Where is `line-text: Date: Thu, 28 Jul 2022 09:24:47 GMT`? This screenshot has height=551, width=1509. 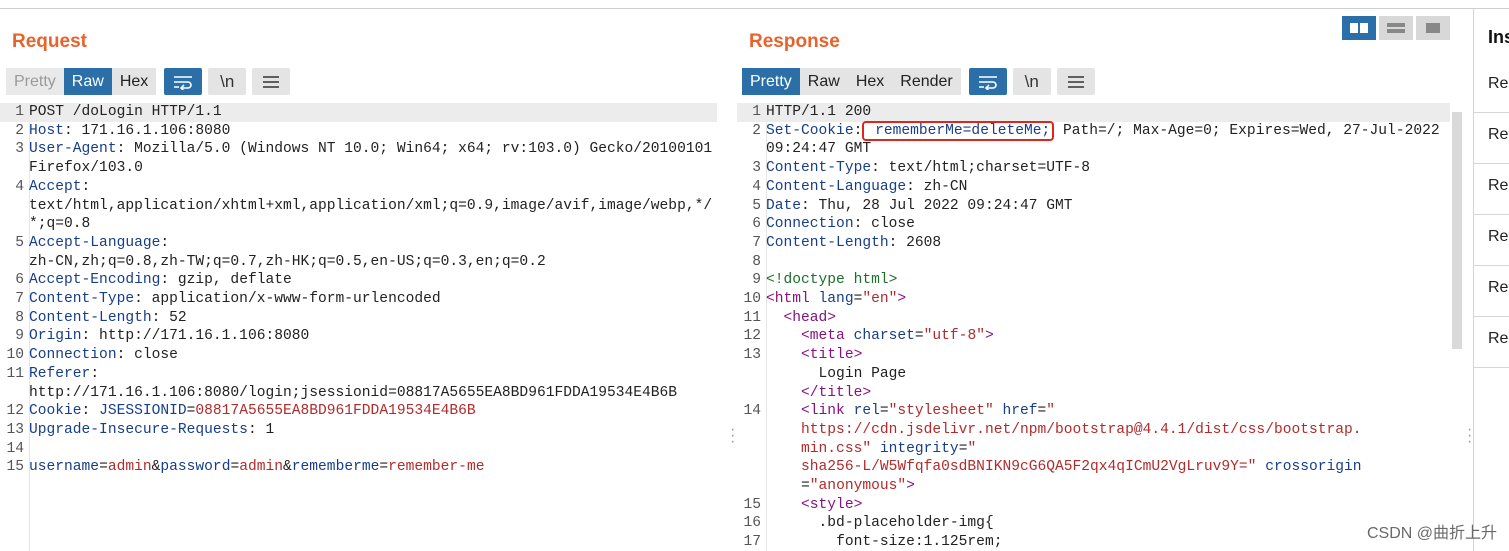
line-text: Date: Thu, 28 Jul 2022 09:24:47 GMT is located at coordinates (1108, 206).